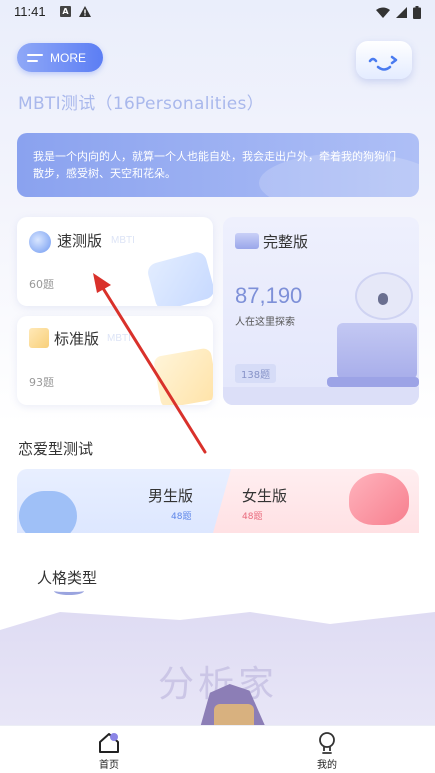 This screenshot has height=773, width=435. What do you see at coordinates (109, 765) in the screenshot?
I see `nav-home-label: 首页` at bounding box center [109, 765].